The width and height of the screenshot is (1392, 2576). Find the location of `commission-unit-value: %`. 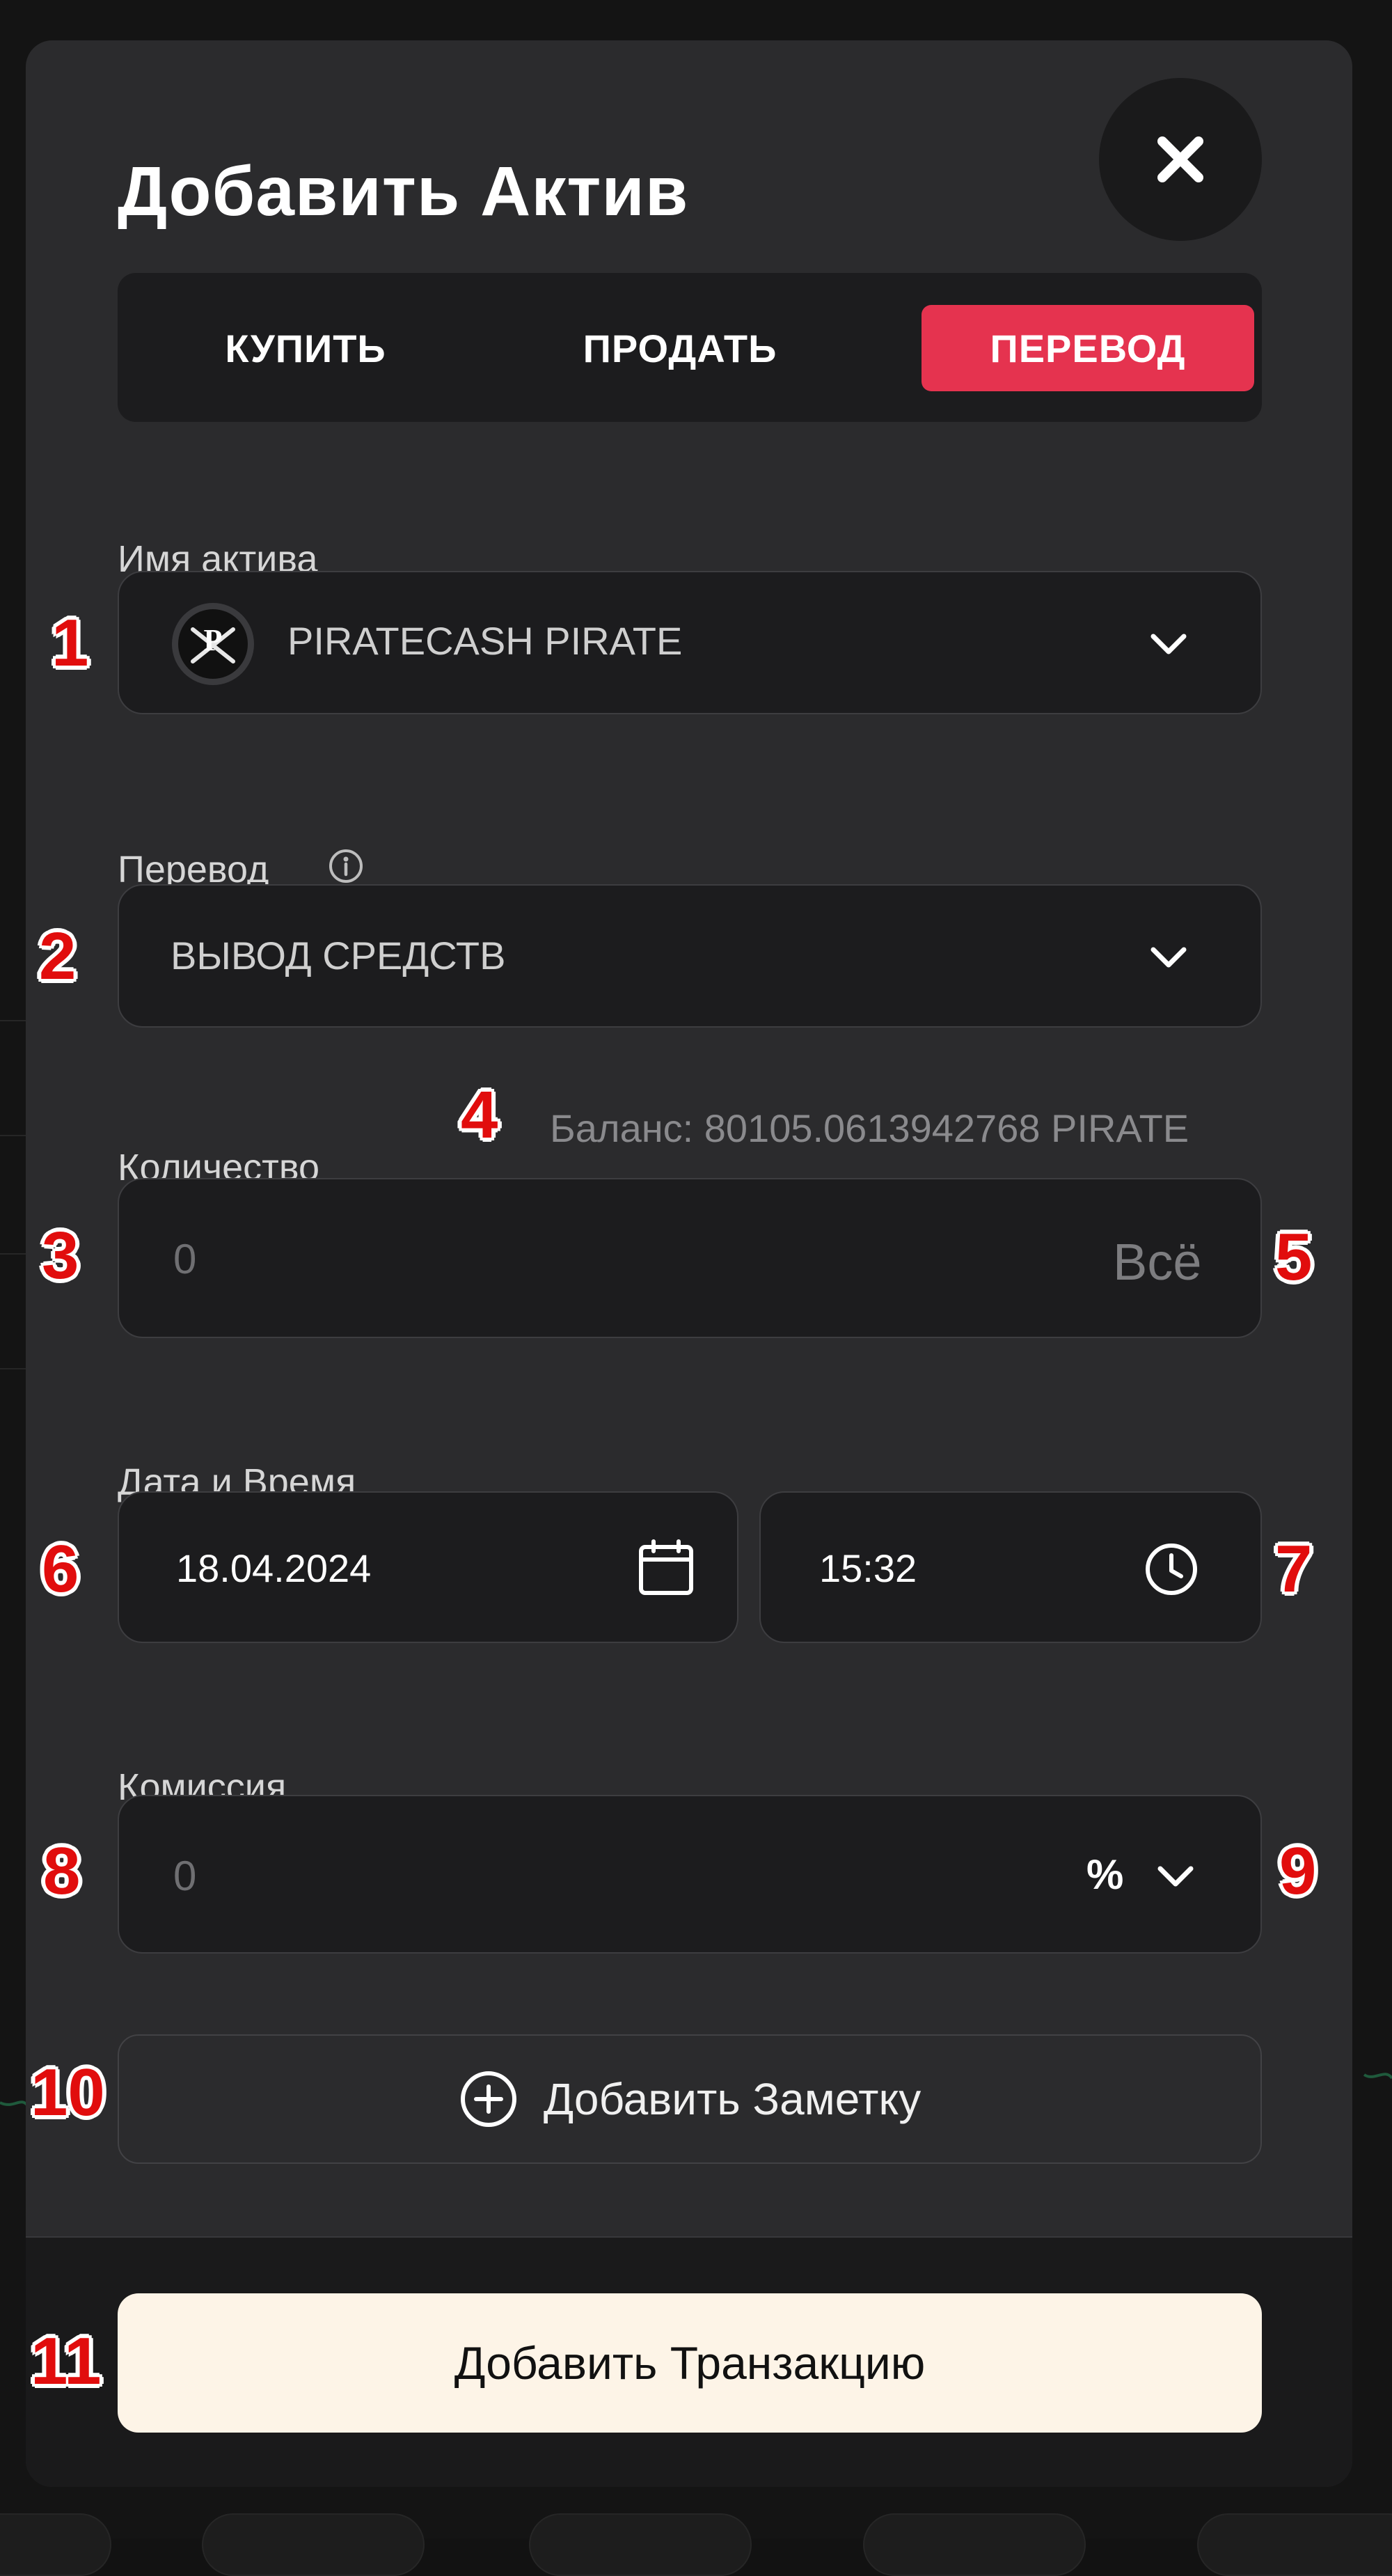

commission-unit-value: % is located at coordinates (1104, 1875).